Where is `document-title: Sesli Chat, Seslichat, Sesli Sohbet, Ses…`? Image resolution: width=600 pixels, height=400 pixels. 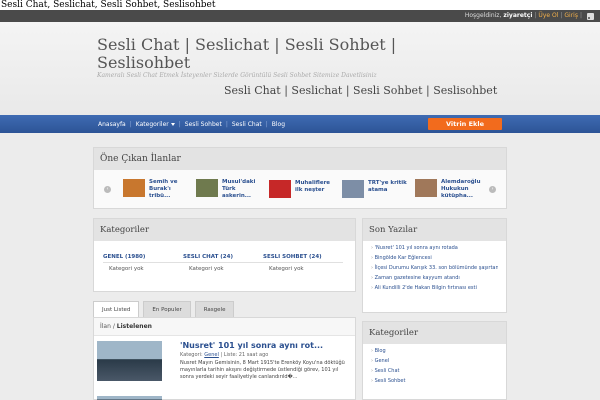 document-title: Sesli Chat, Seslichat, Sesli Sohbet, Ses… is located at coordinates (300, 5).